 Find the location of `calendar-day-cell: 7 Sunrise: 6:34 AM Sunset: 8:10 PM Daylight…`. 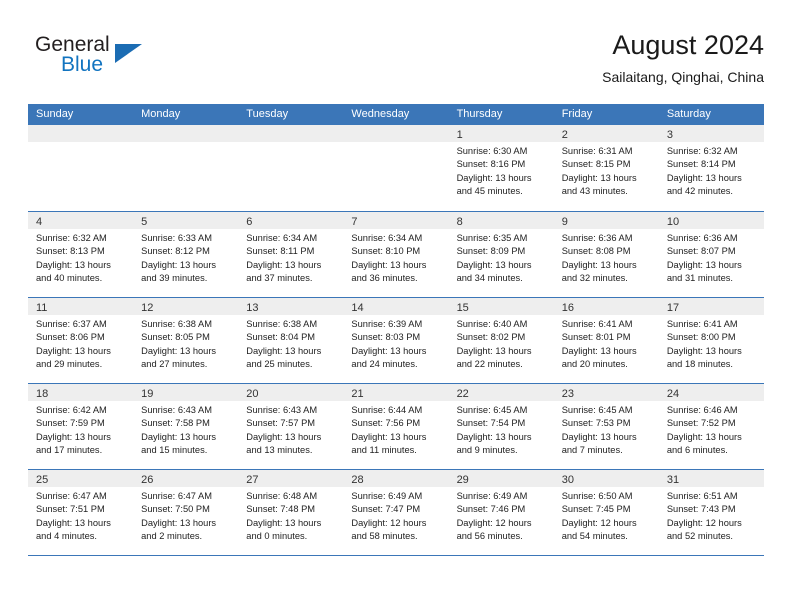

calendar-day-cell: 7 Sunrise: 6:34 AM Sunset: 8:10 PM Daylight… is located at coordinates (396, 254).